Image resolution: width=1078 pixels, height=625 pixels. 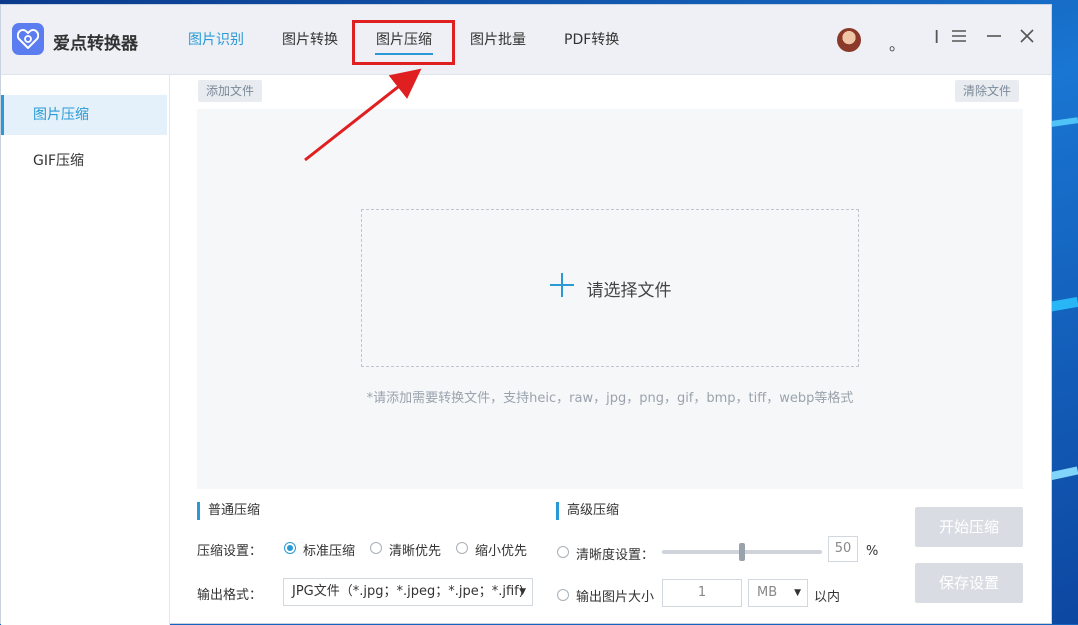 What do you see at coordinates (462, 548) in the screenshot?
I see `radio-smaller-first` at bounding box center [462, 548].